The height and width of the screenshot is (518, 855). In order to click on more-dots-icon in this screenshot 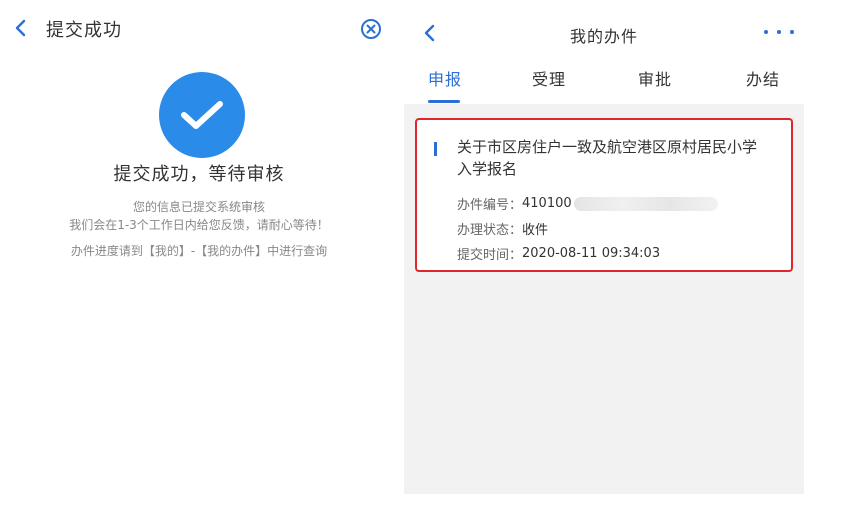, I will do `click(779, 32)`.